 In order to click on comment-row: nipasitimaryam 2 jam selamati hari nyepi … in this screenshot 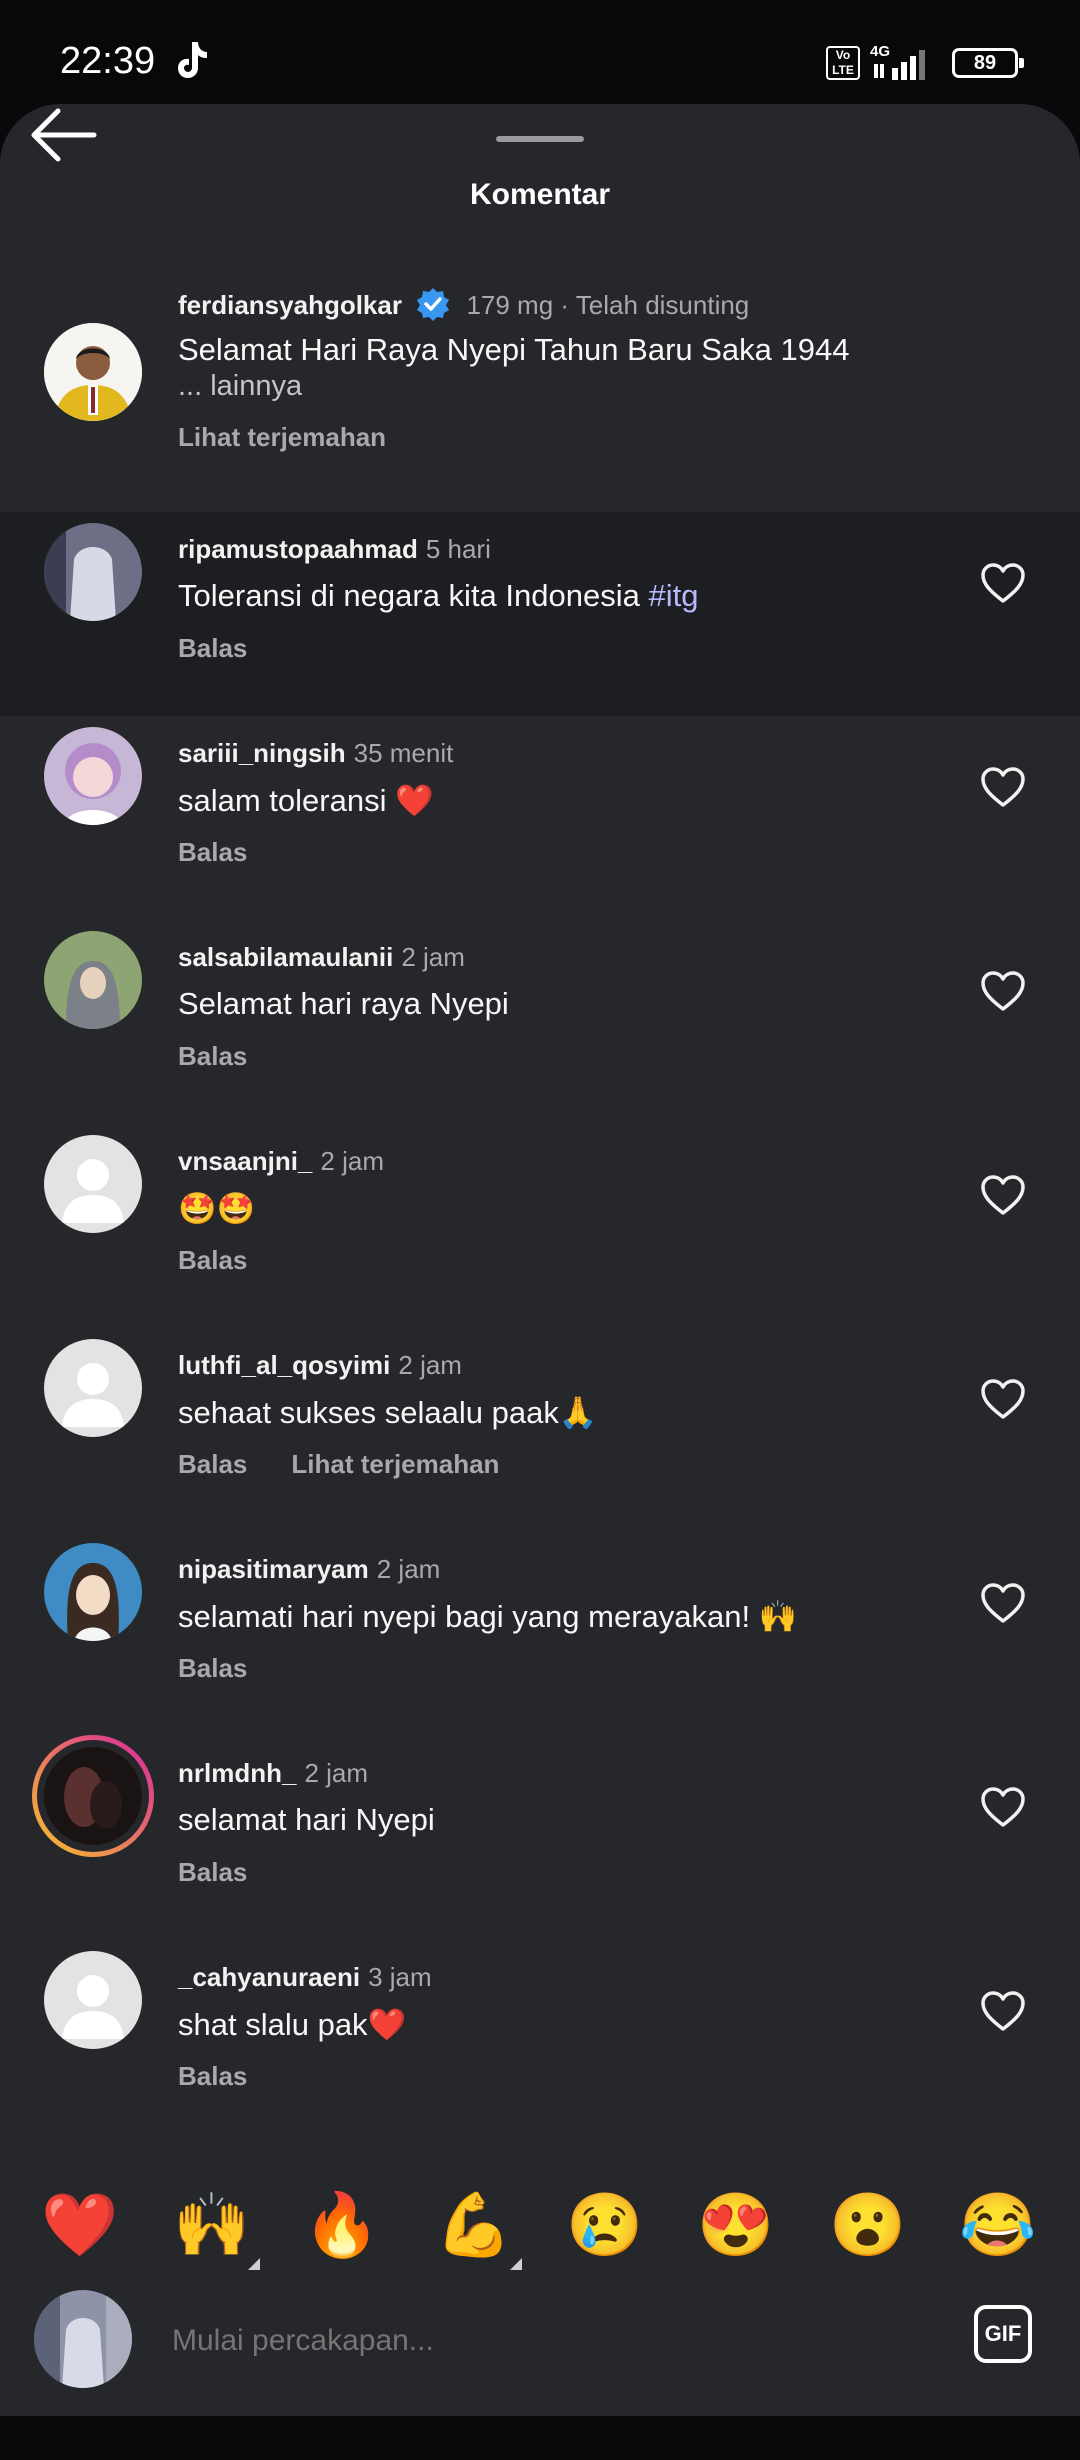, I will do `click(540, 1634)`.